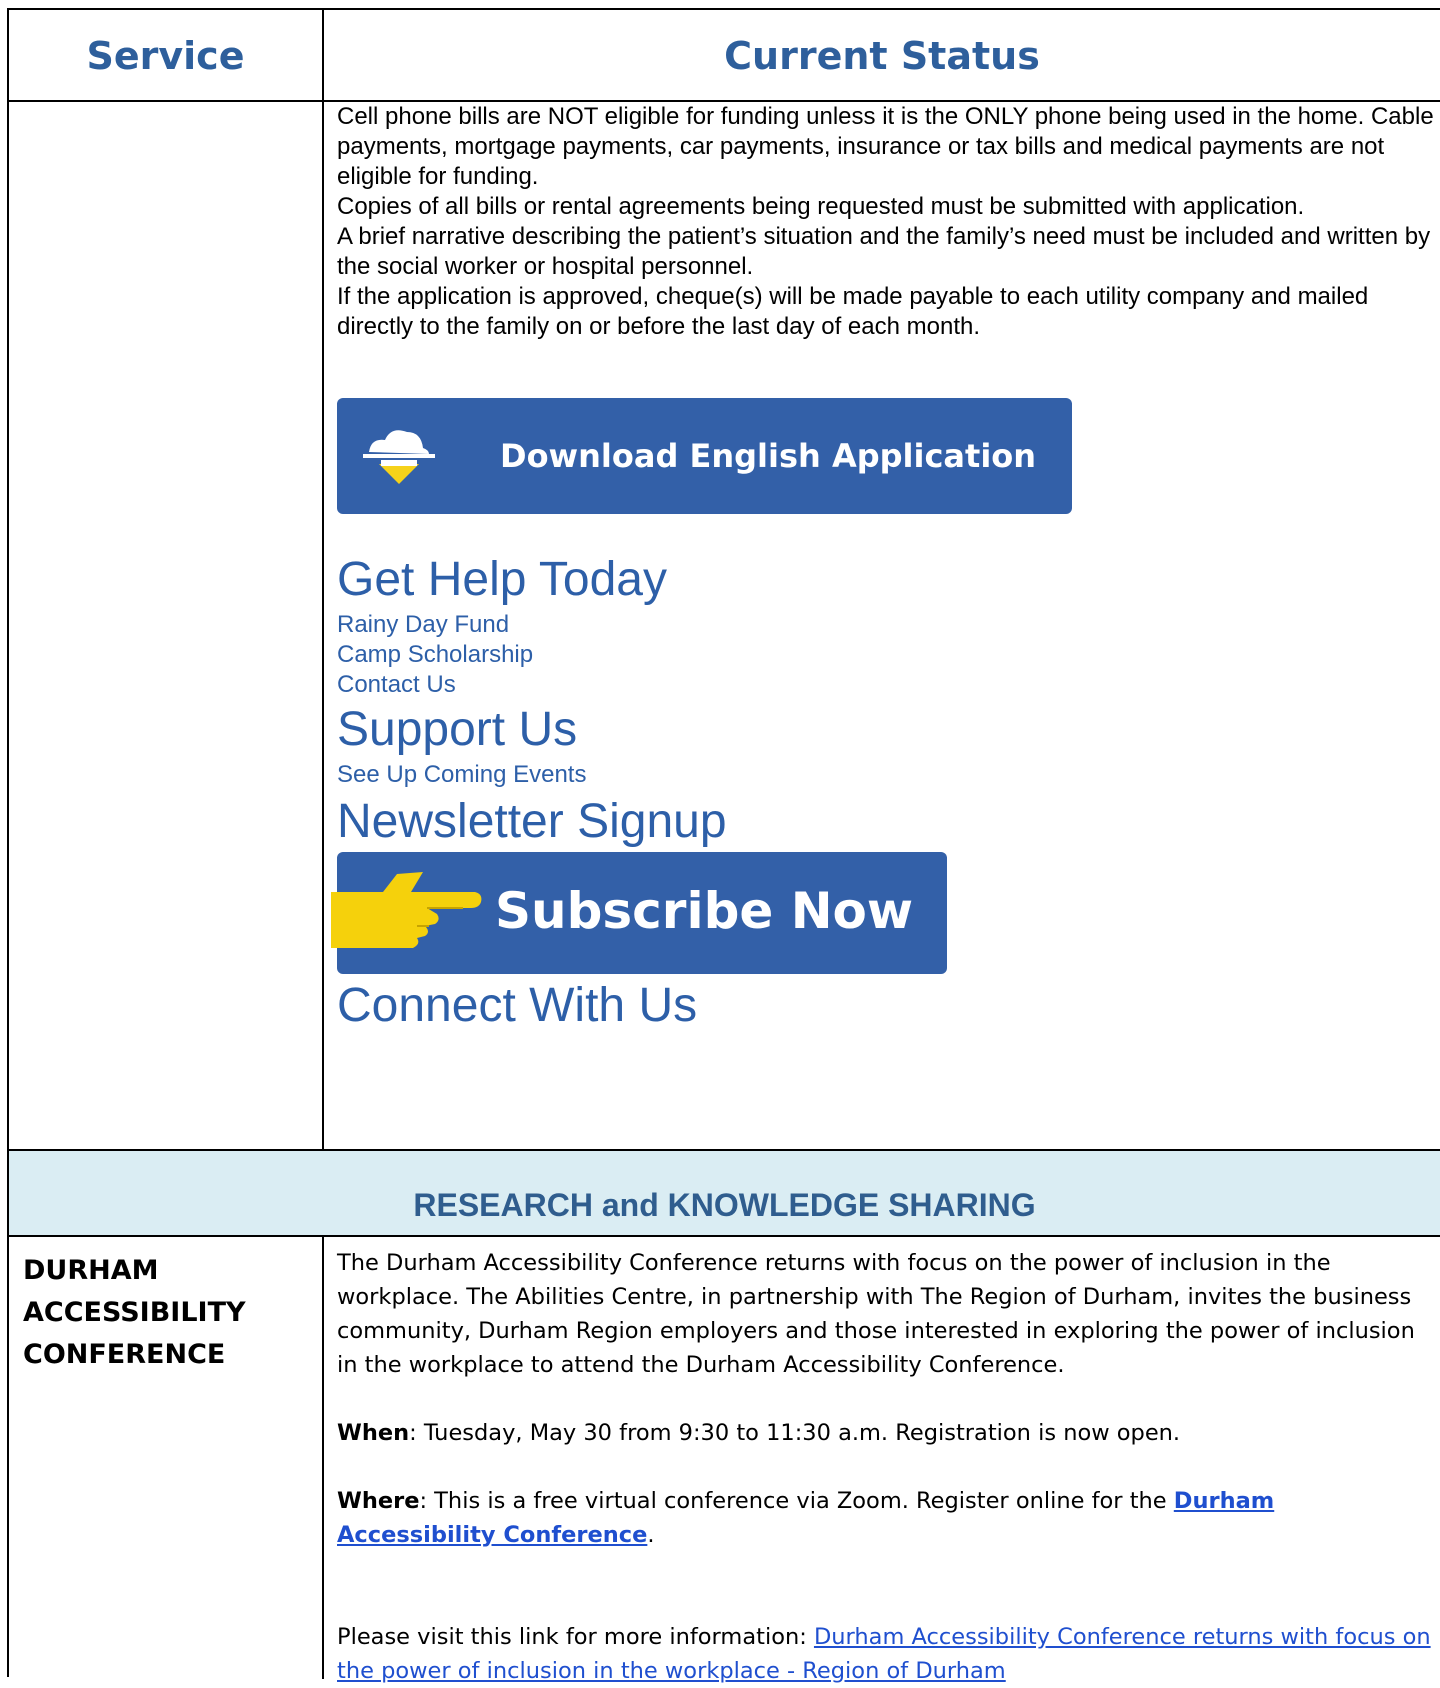 The width and height of the screenshot is (1440, 1688). I want to click on section-title: RESEARCH and KNOWLEDGE SHARING, so click(724, 1205).